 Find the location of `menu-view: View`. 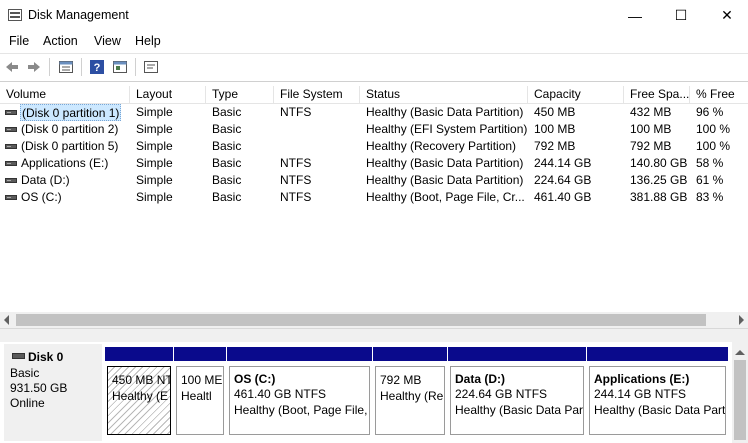

menu-view: View is located at coordinates (107, 41).